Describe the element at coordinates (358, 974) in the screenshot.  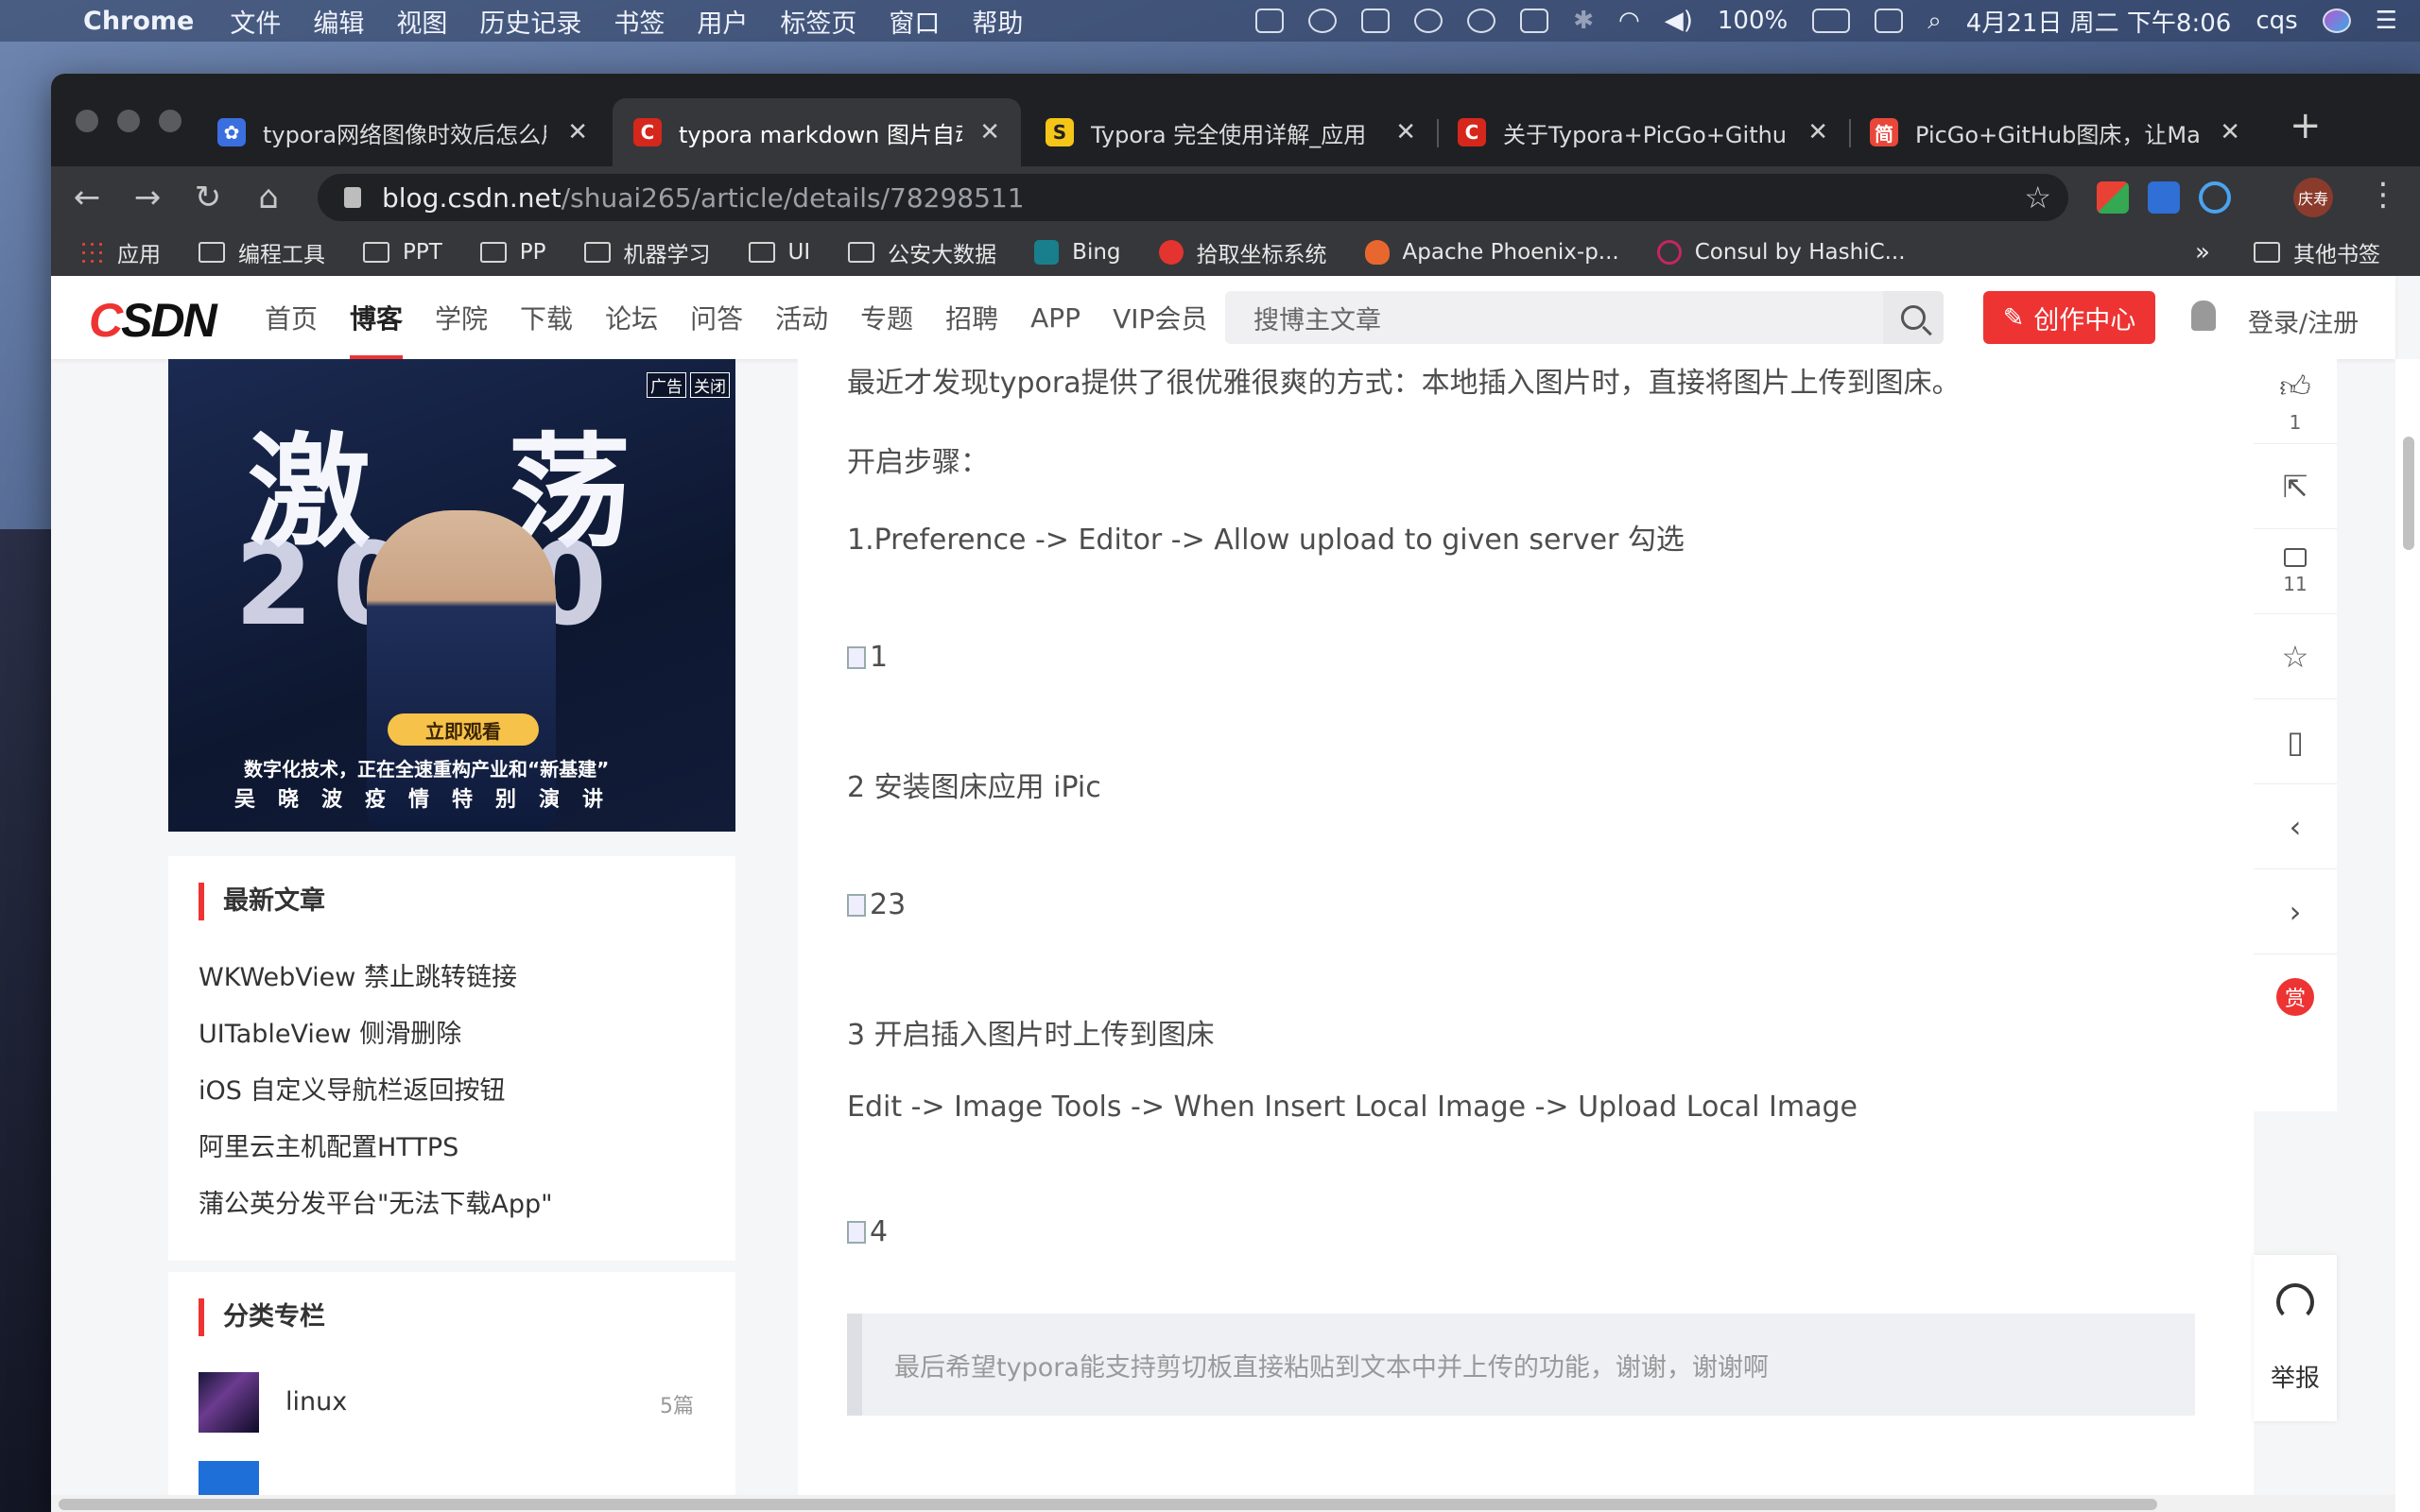
I see `latest-article-link: WKWebView 禁止跳转链接` at that location.